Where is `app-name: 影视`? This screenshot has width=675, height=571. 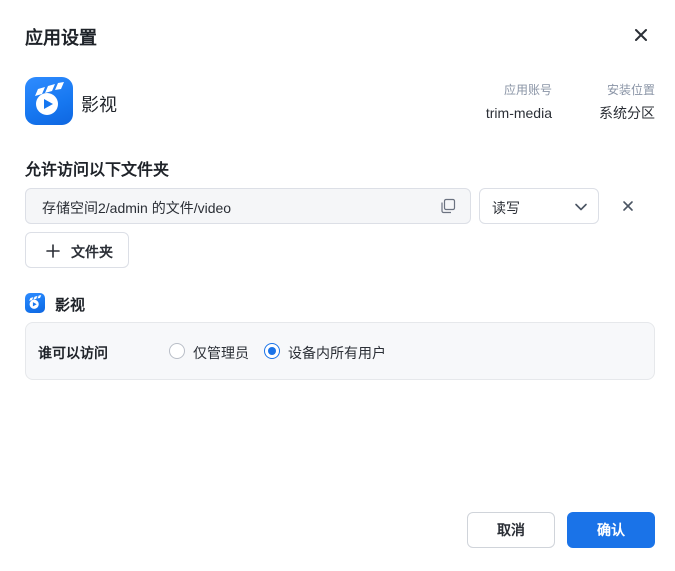
app-name: 影视 is located at coordinates (99, 105).